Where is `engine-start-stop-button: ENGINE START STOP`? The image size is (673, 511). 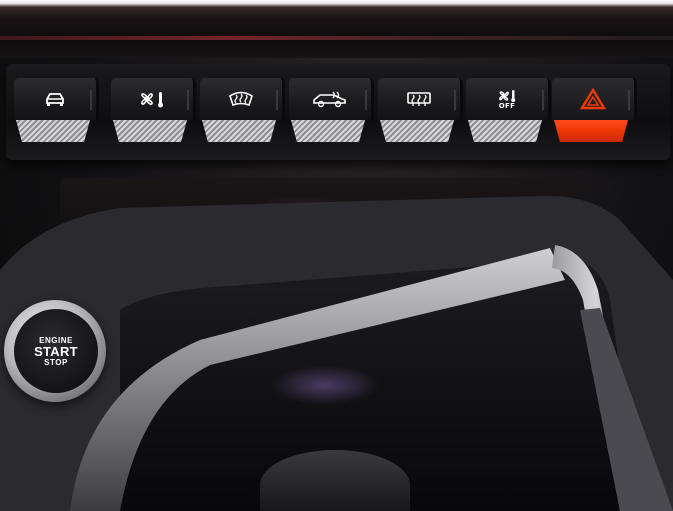
engine-start-stop-button: ENGINE START STOP is located at coordinates (56, 351).